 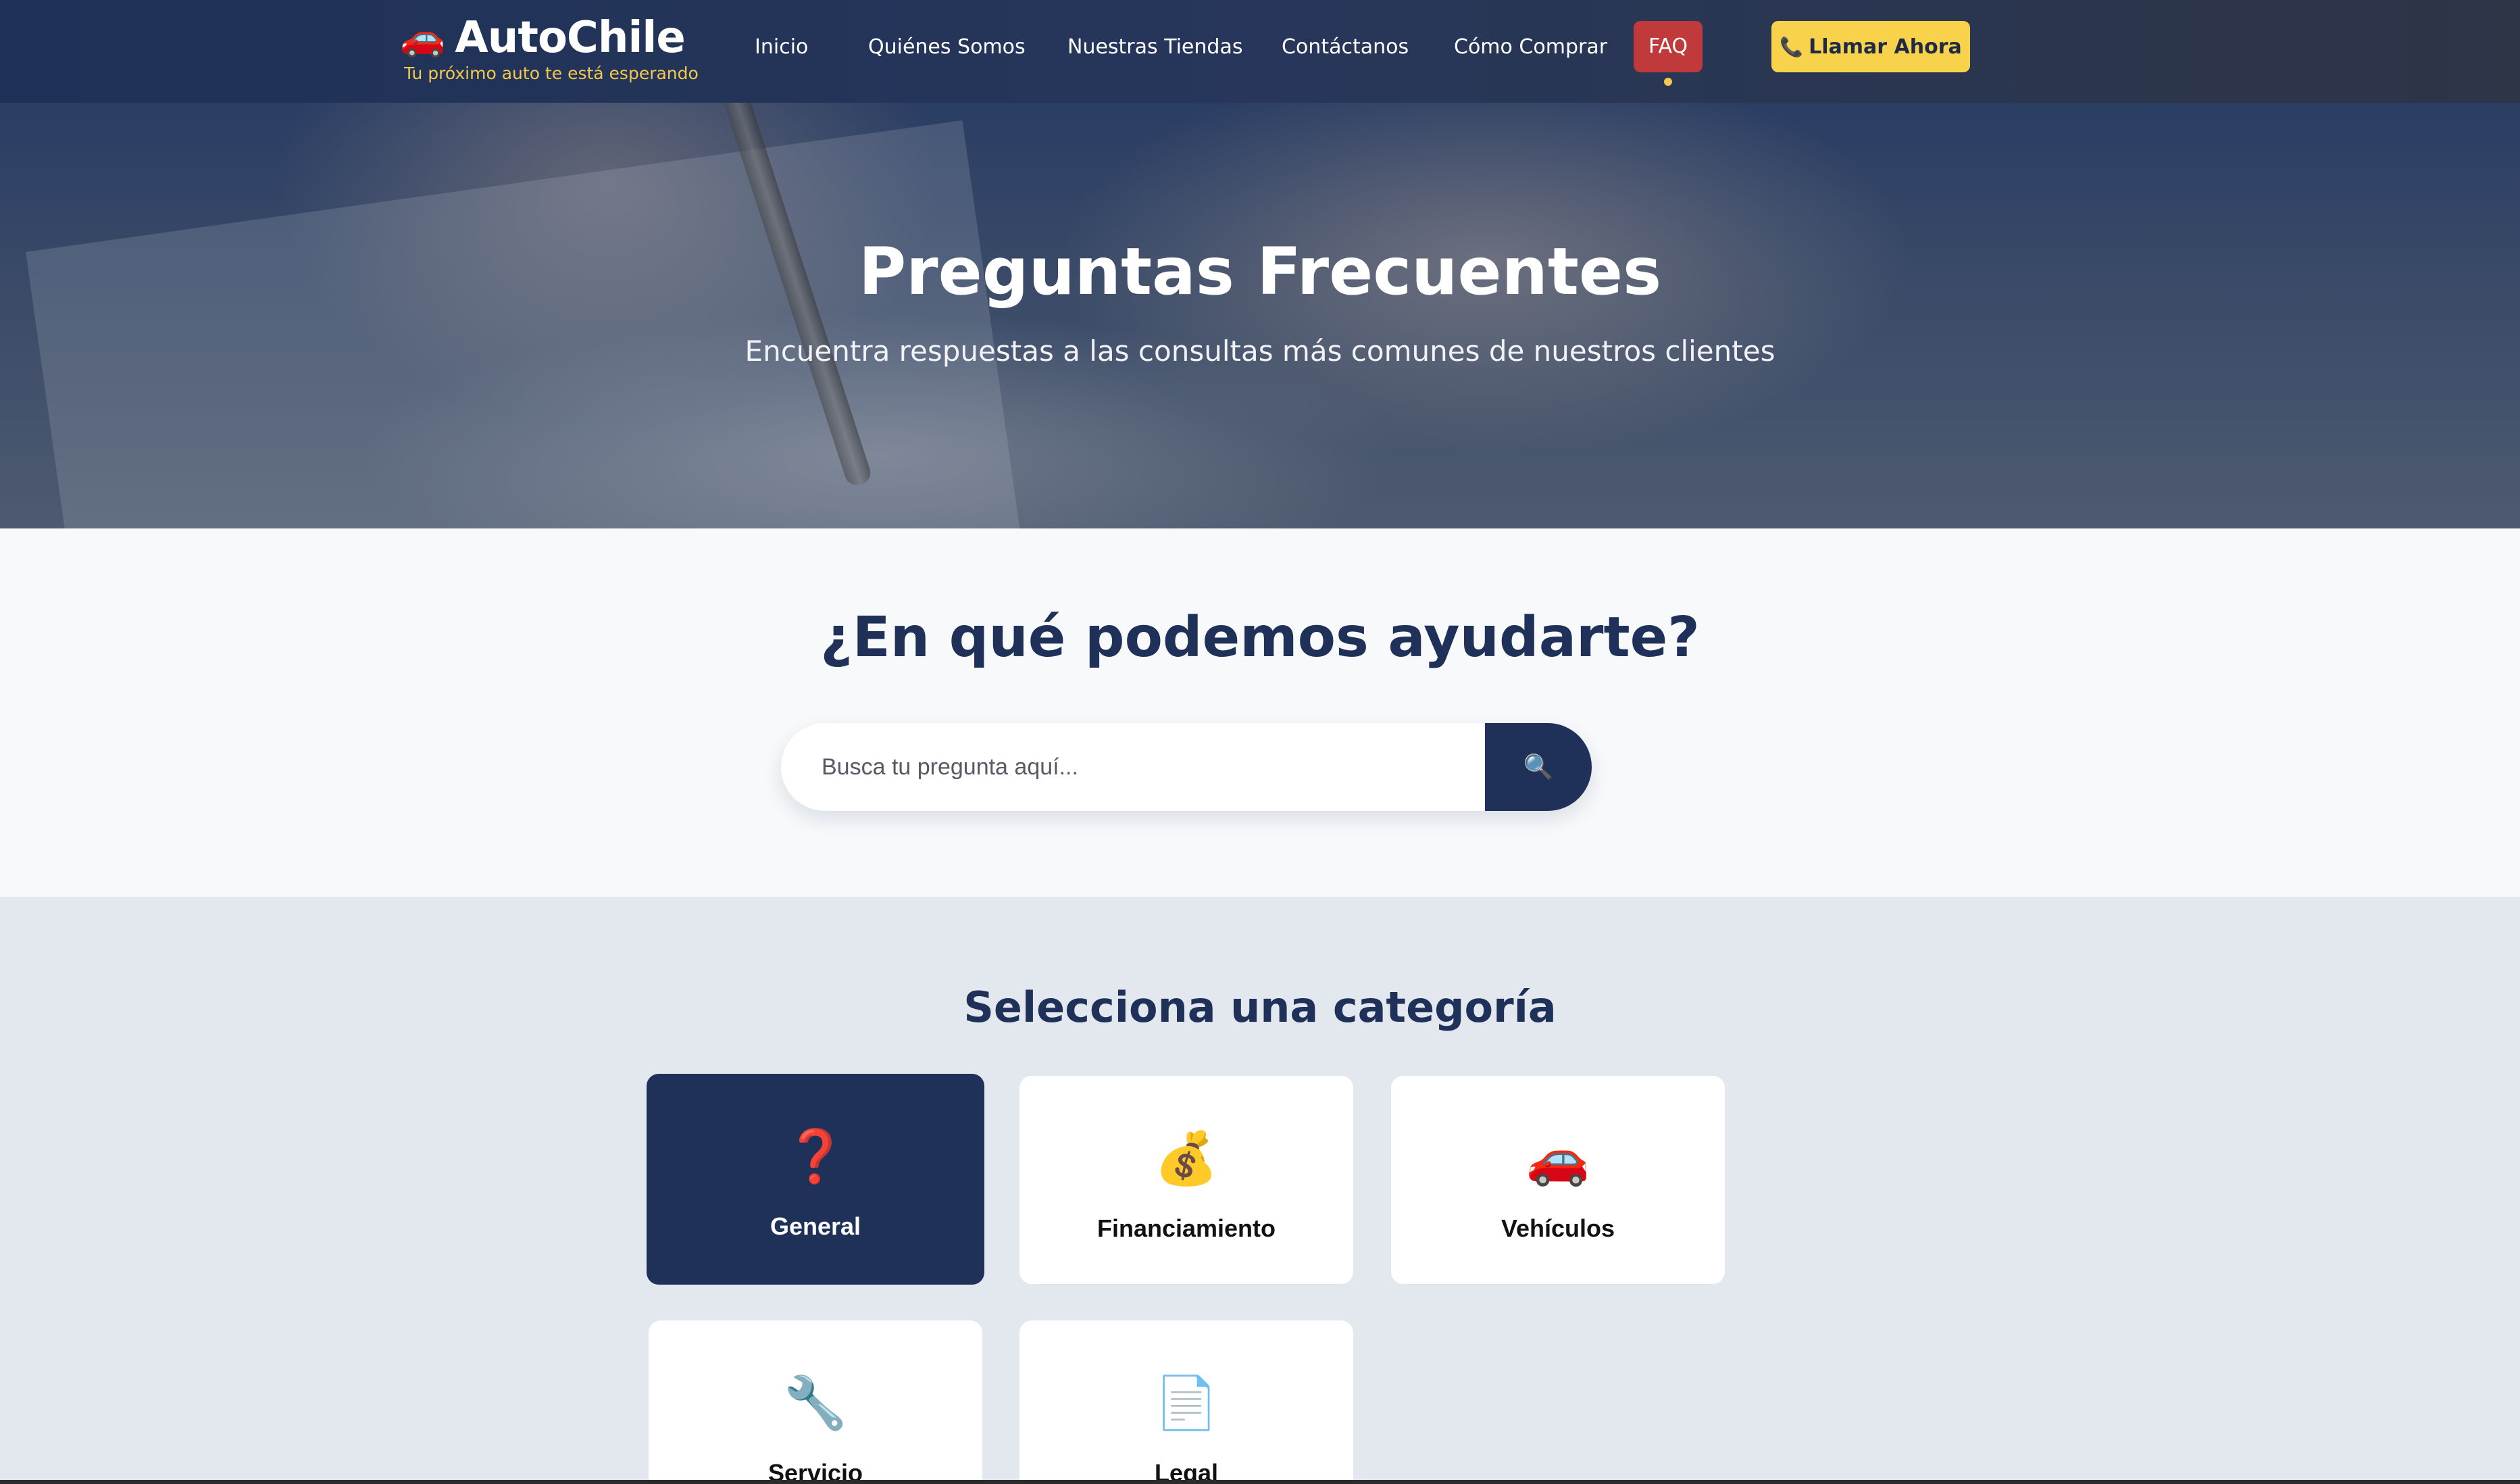 I want to click on category-card-servicio: 🔧 Servicio, so click(x=816, y=1402).